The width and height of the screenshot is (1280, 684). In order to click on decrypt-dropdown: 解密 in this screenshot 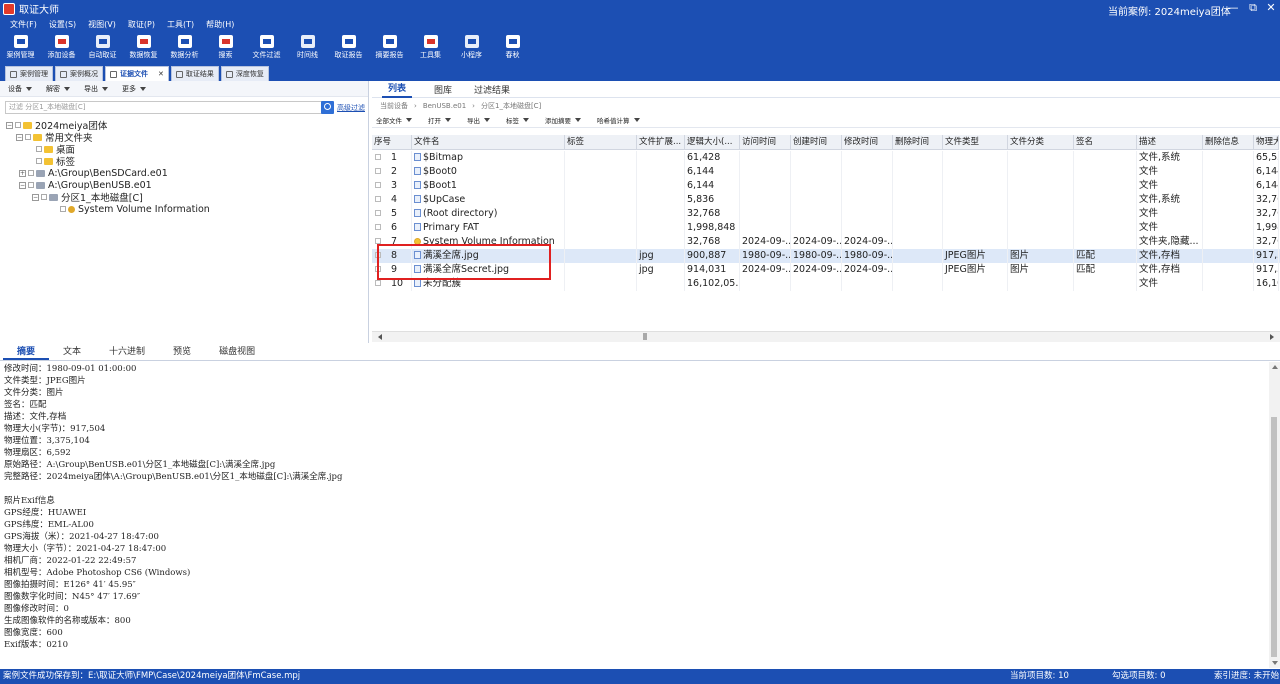, I will do `click(58, 89)`.